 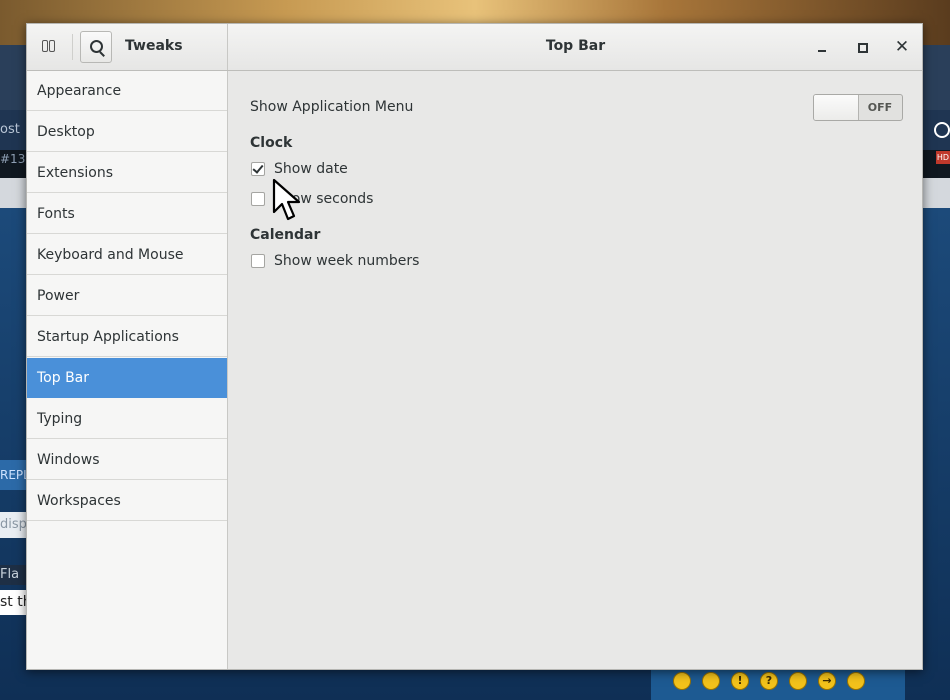 I want to click on show-seconds-checkbox, so click(x=258, y=199).